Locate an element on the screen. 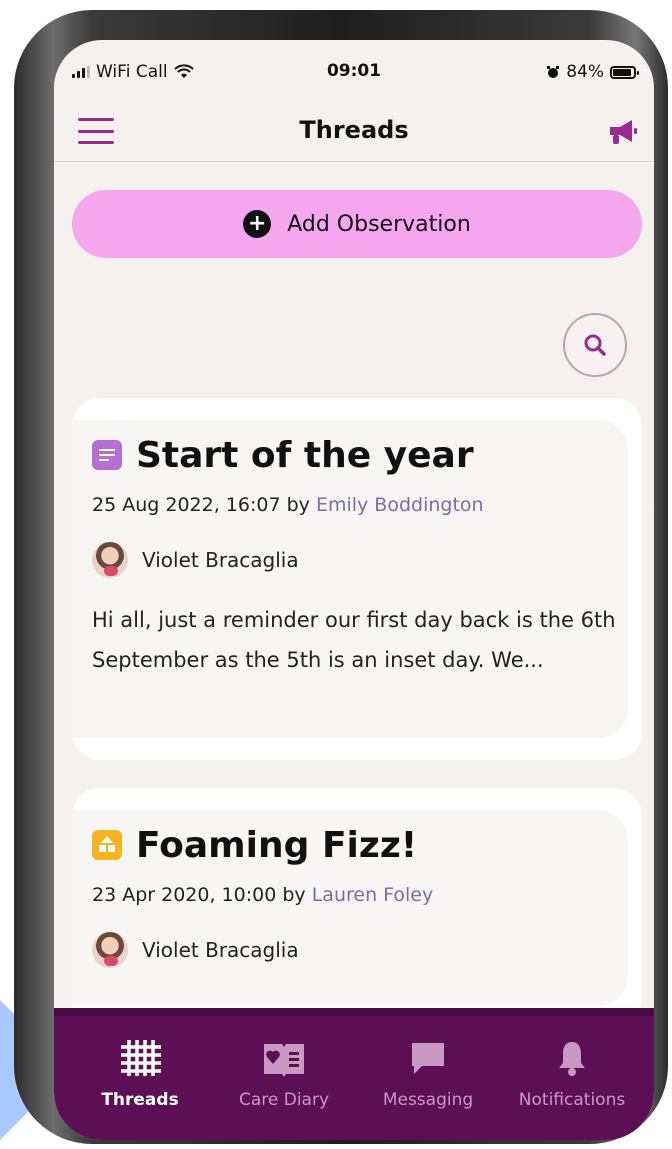 The width and height of the screenshot is (672, 1149). nav-label-notifications: Notifications is located at coordinates (572, 1100).